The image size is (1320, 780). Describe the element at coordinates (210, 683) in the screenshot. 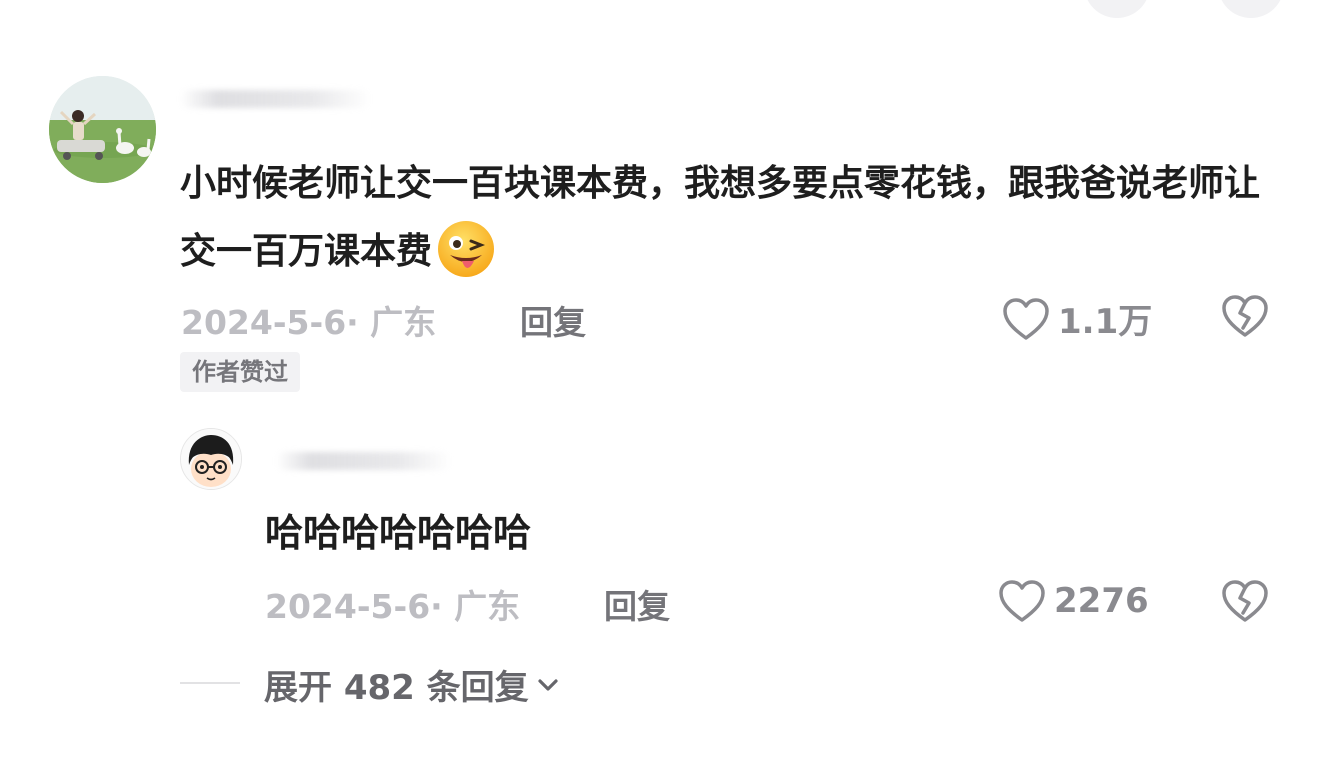

I see `expand-divider` at that location.